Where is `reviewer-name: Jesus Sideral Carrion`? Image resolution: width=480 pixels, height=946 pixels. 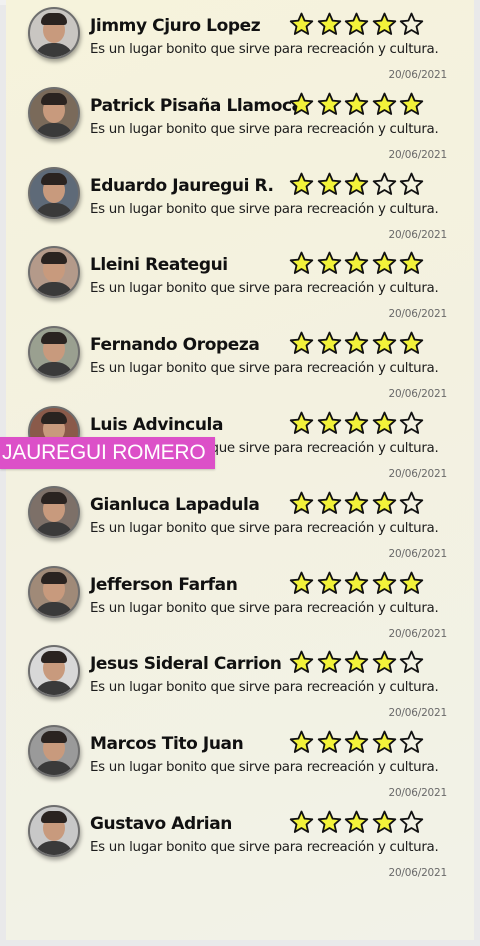 reviewer-name: Jesus Sideral Carrion is located at coordinates (186, 664).